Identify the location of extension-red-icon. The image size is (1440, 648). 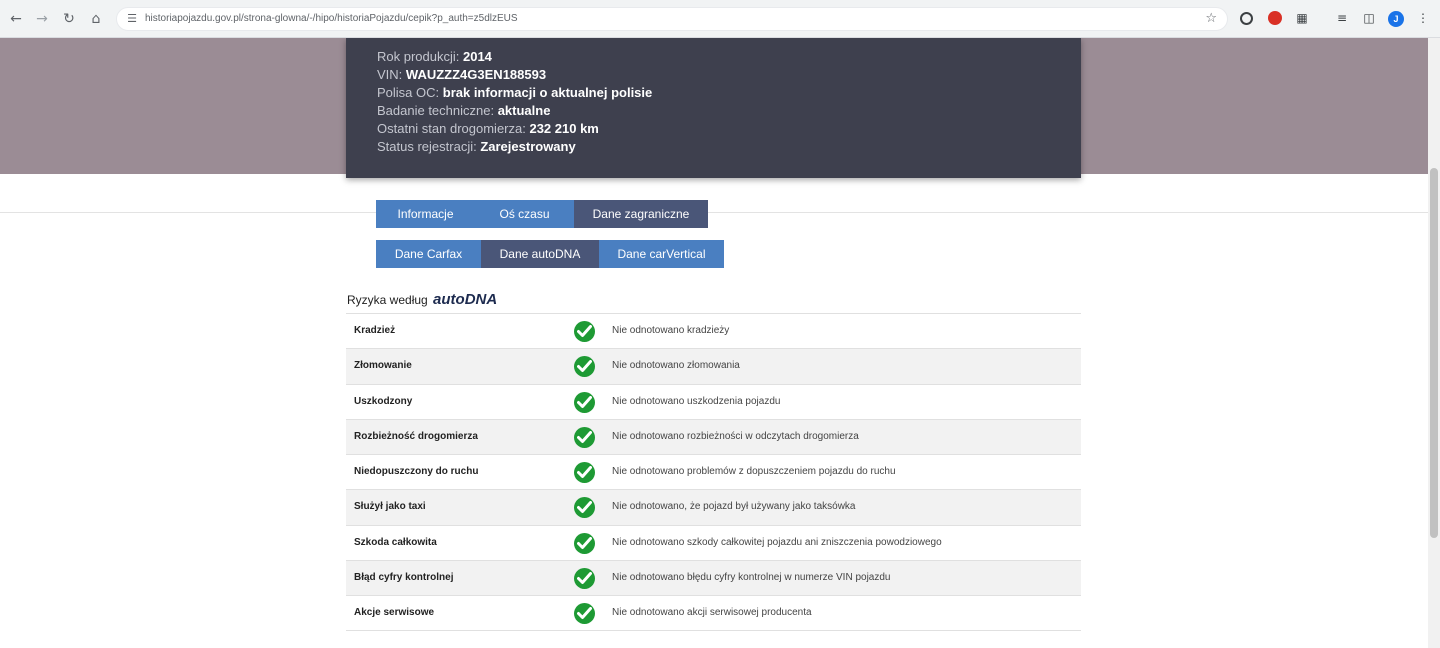
(1275, 18).